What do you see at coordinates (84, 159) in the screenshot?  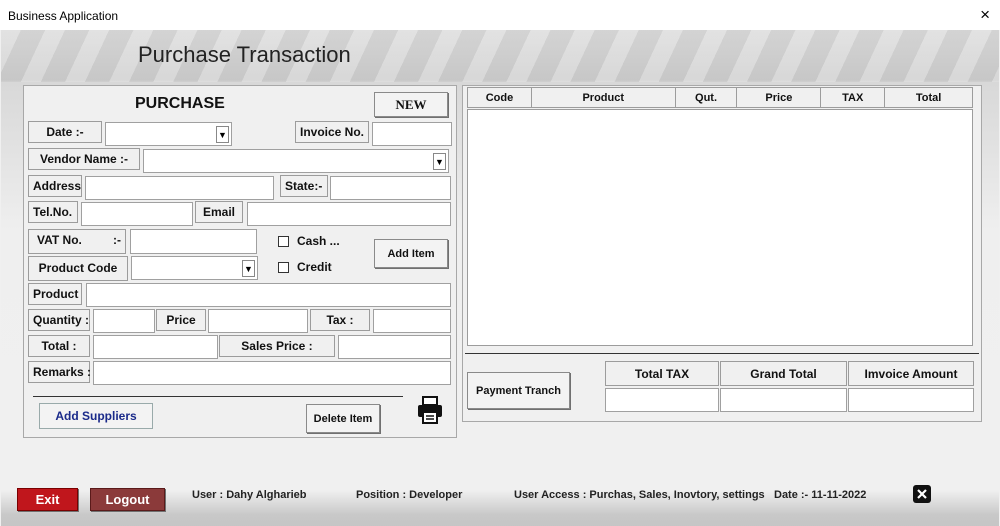 I see `vendor-label: Vendor Name :-` at bounding box center [84, 159].